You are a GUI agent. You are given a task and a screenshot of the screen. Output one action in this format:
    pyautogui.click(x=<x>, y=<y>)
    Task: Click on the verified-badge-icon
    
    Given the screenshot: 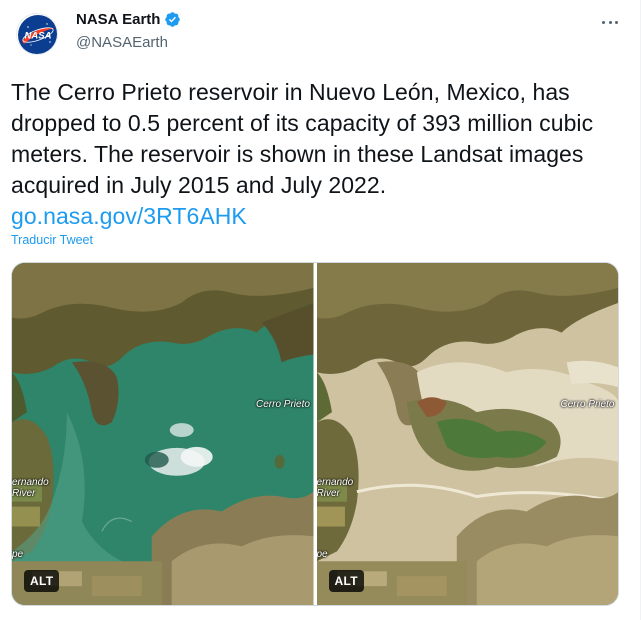 What is the action you would take?
    pyautogui.click(x=173, y=19)
    